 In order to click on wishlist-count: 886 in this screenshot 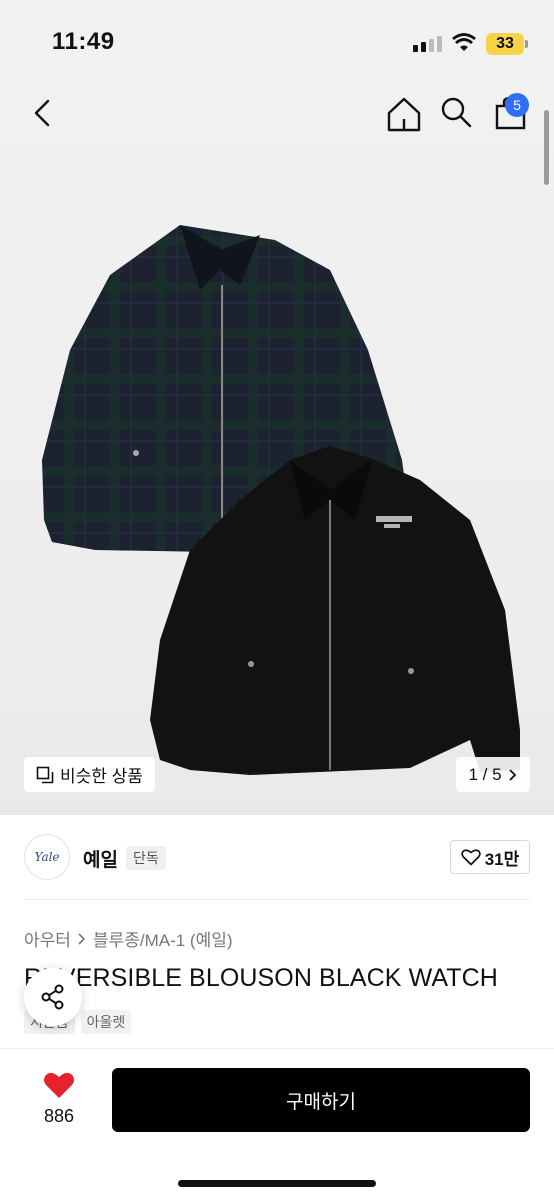, I will do `click(59, 1116)`.